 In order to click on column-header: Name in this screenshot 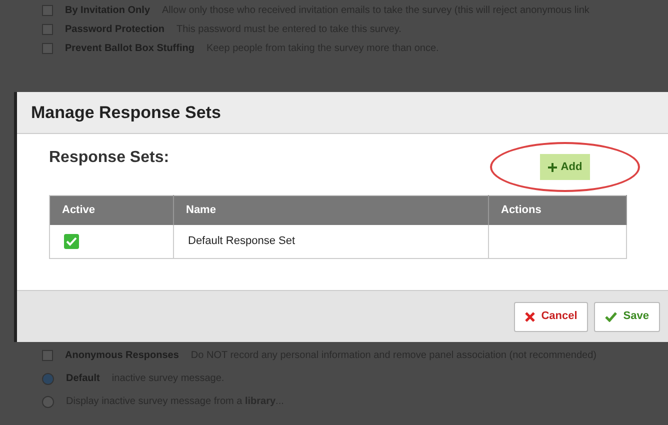, I will do `click(331, 210)`.